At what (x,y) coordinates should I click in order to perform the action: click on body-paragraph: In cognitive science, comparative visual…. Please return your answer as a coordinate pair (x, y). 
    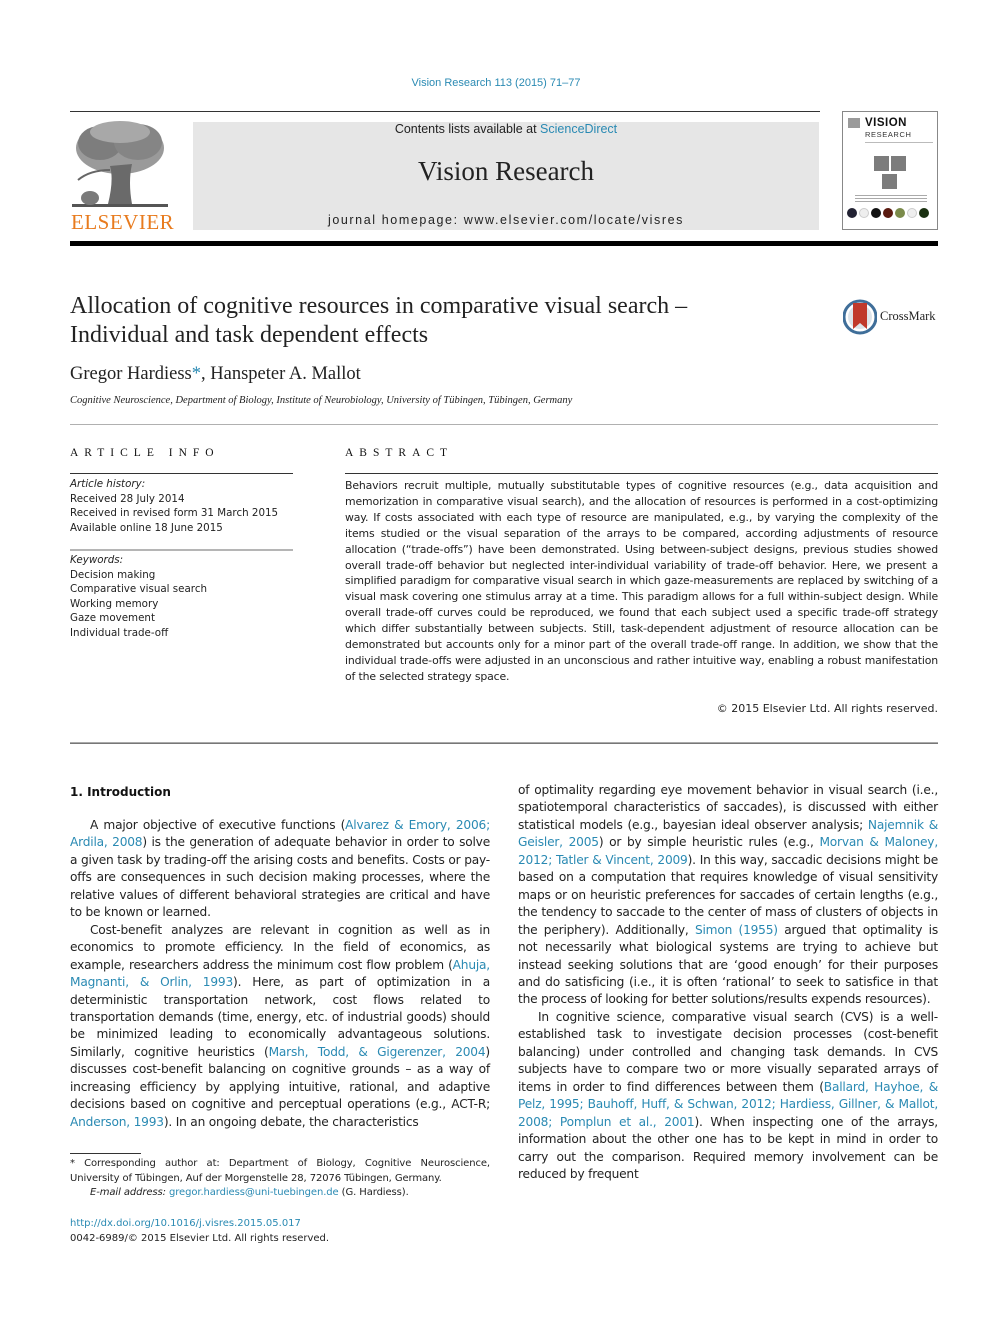
    Looking at the image, I should click on (728, 1096).